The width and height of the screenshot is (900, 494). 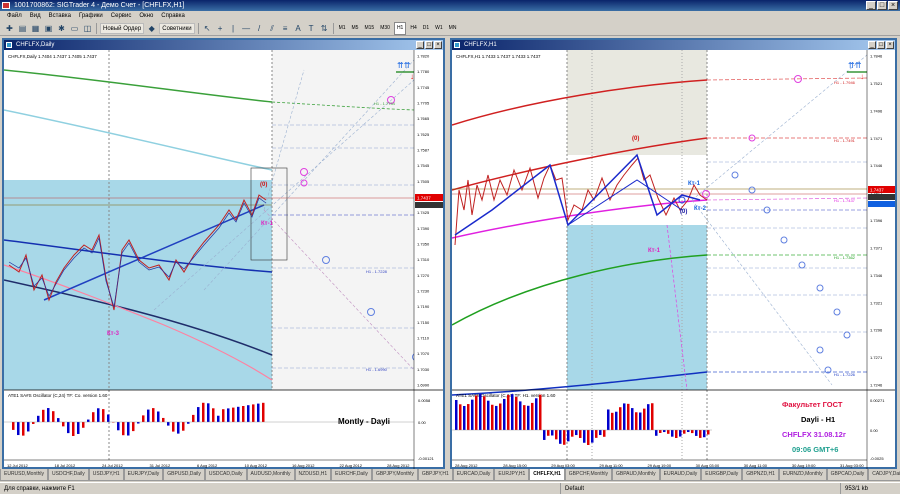 I want to click on chart-tab: NZDUSD,H1, so click(x=313, y=475).